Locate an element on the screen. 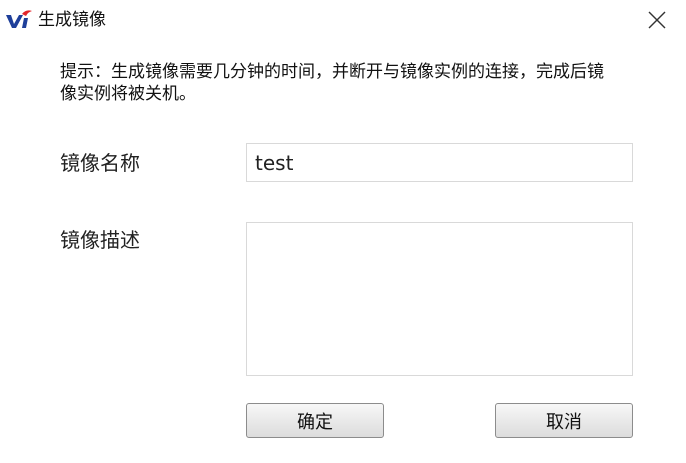 The height and width of the screenshot is (463, 686). image-description-label: 镜像描述 is located at coordinates (100, 240).